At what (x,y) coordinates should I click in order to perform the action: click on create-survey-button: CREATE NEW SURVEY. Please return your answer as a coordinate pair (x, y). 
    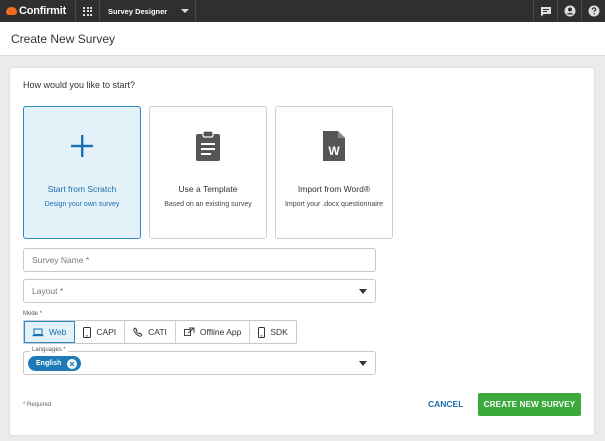
    Looking at the image, I should click on (529, 404).